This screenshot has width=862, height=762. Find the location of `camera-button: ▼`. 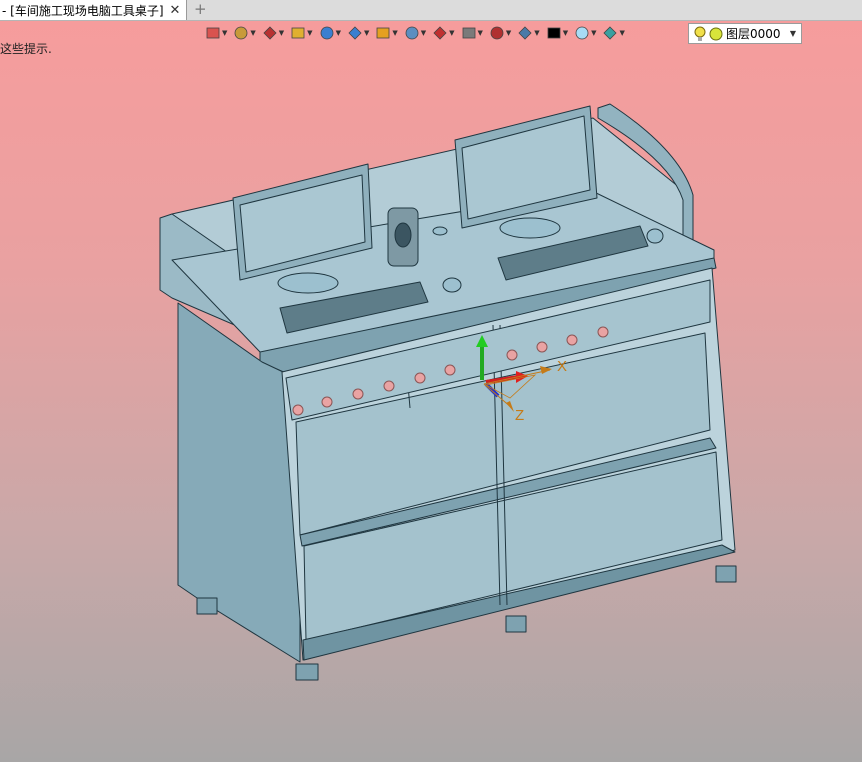

camera-button: ▼ is located at coordinates (528, 33).